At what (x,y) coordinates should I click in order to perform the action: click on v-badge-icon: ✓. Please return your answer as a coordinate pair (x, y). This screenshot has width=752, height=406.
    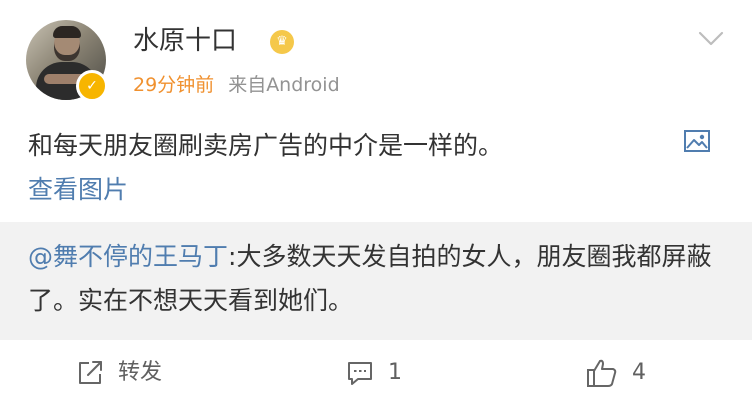
    Looking at the image, I should click on (92, 86).